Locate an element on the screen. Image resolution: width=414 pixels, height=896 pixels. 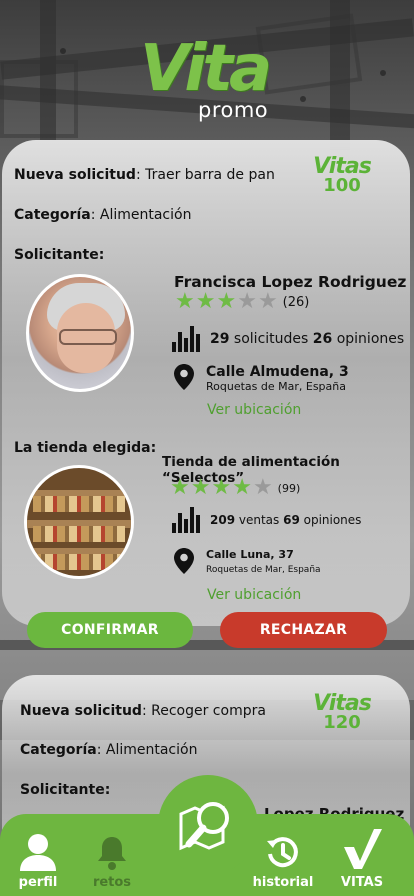
requester-city: Roquetas de Mar, España is located at coordinates (276, 386).